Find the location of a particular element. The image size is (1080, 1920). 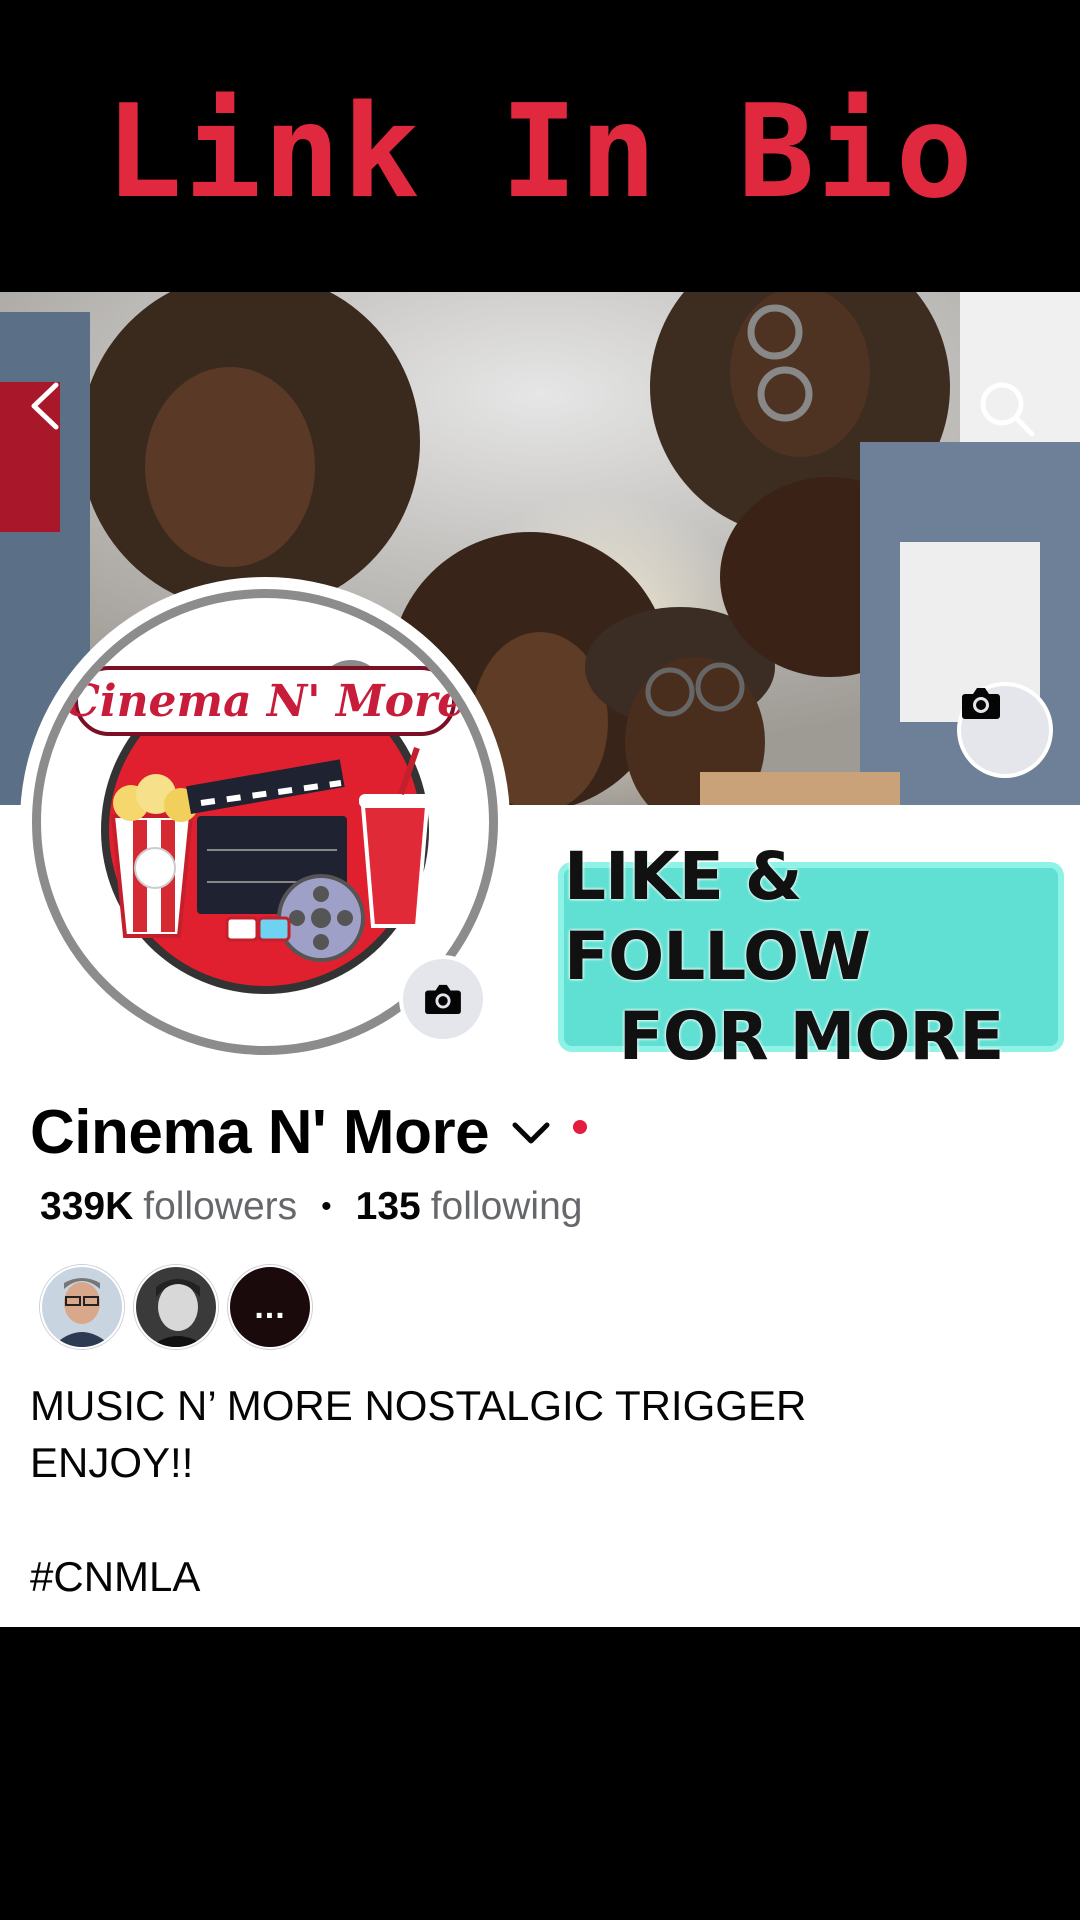

edit-profile-picture-button is located at coordinates (443, 999).